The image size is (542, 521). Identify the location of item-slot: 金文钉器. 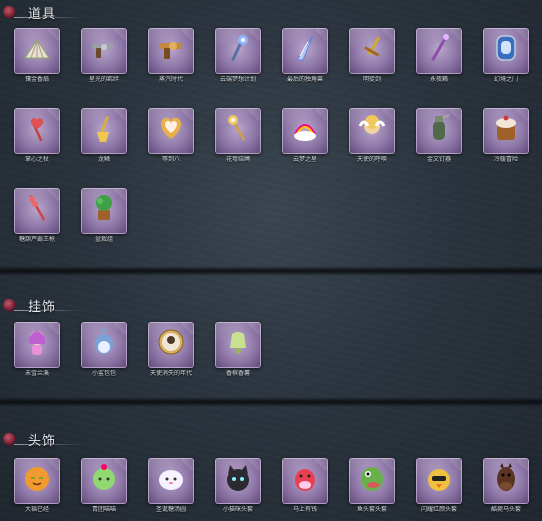
(439, 135).